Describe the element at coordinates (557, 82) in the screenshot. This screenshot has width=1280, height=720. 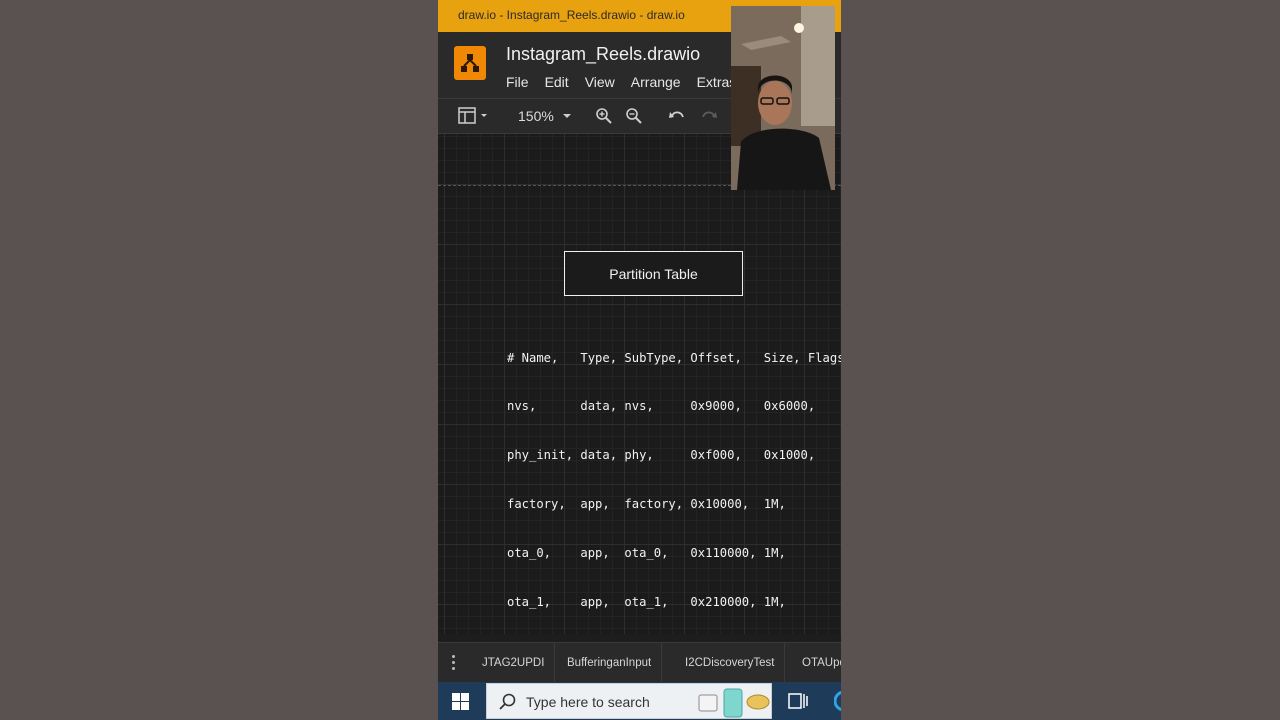
I see `menu-edit: Edit` at that location.